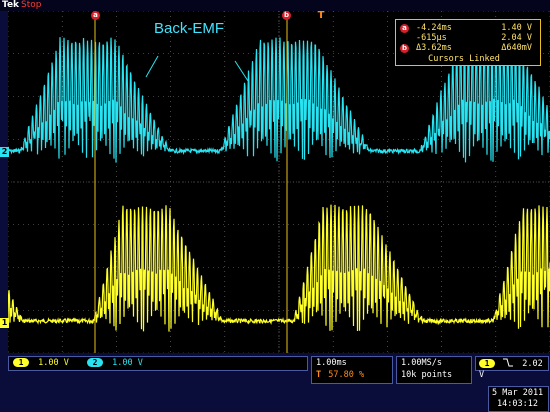 The height and width of the screenshot is (412, 550). Describe the element at coordinates (11, 5) in the screenshot. I see `brand-label: Tek` at that location.